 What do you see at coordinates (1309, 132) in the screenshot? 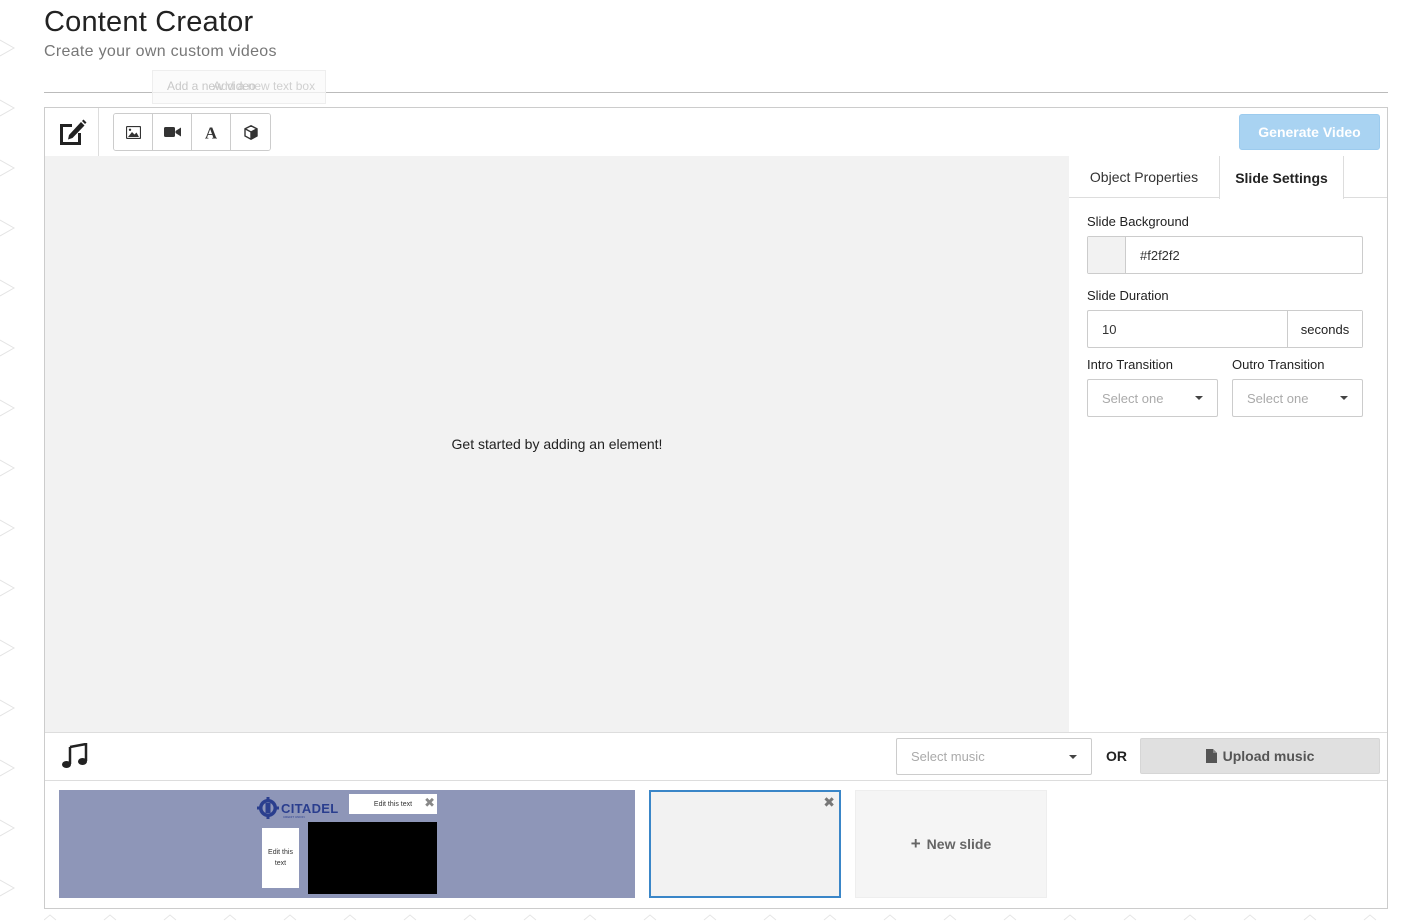
I see `generate-video-button: Generate Video` at bounding box center [1309, 132].